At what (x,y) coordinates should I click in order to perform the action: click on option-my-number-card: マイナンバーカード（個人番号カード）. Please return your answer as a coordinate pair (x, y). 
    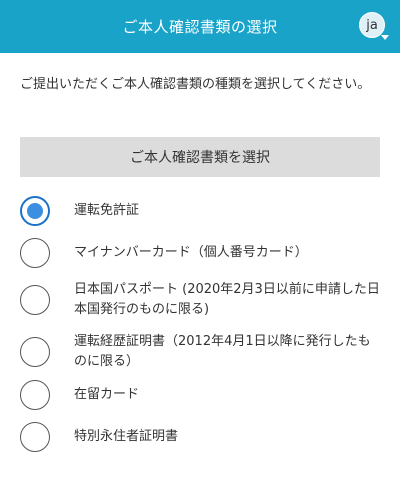
    Looking at the image, I should click on (200, 253).